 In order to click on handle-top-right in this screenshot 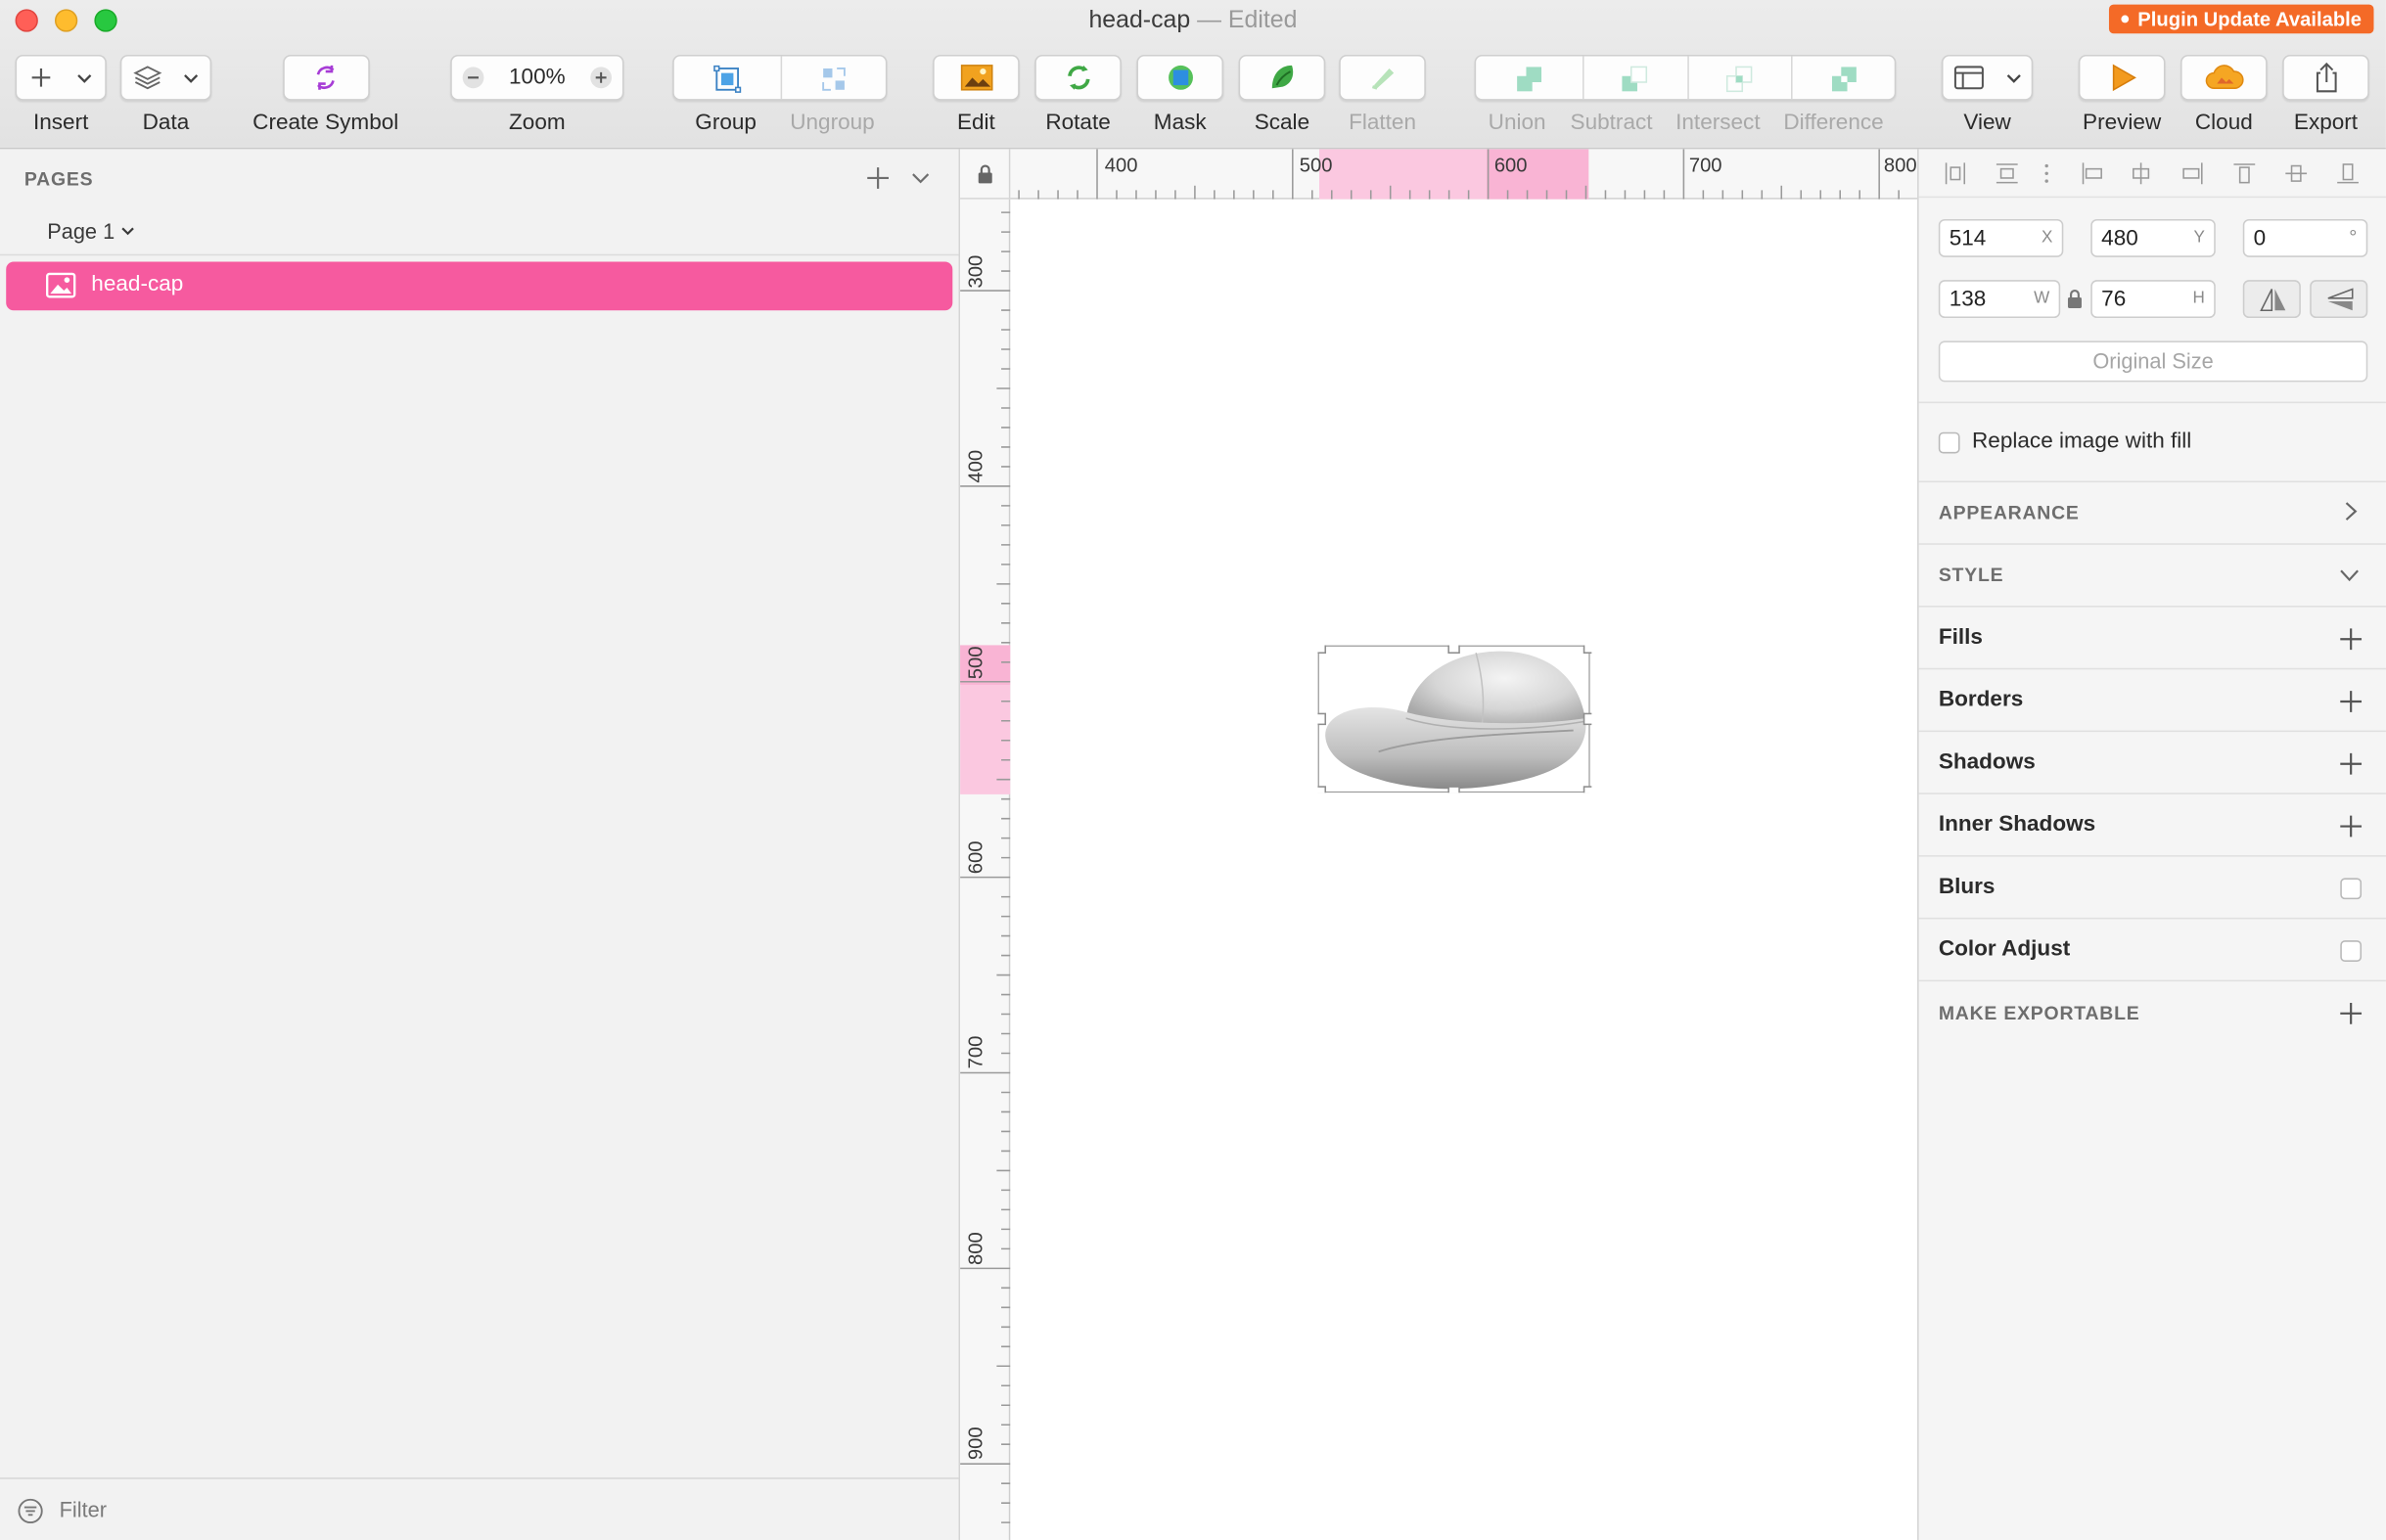, I will do `click(1587, 650)`.